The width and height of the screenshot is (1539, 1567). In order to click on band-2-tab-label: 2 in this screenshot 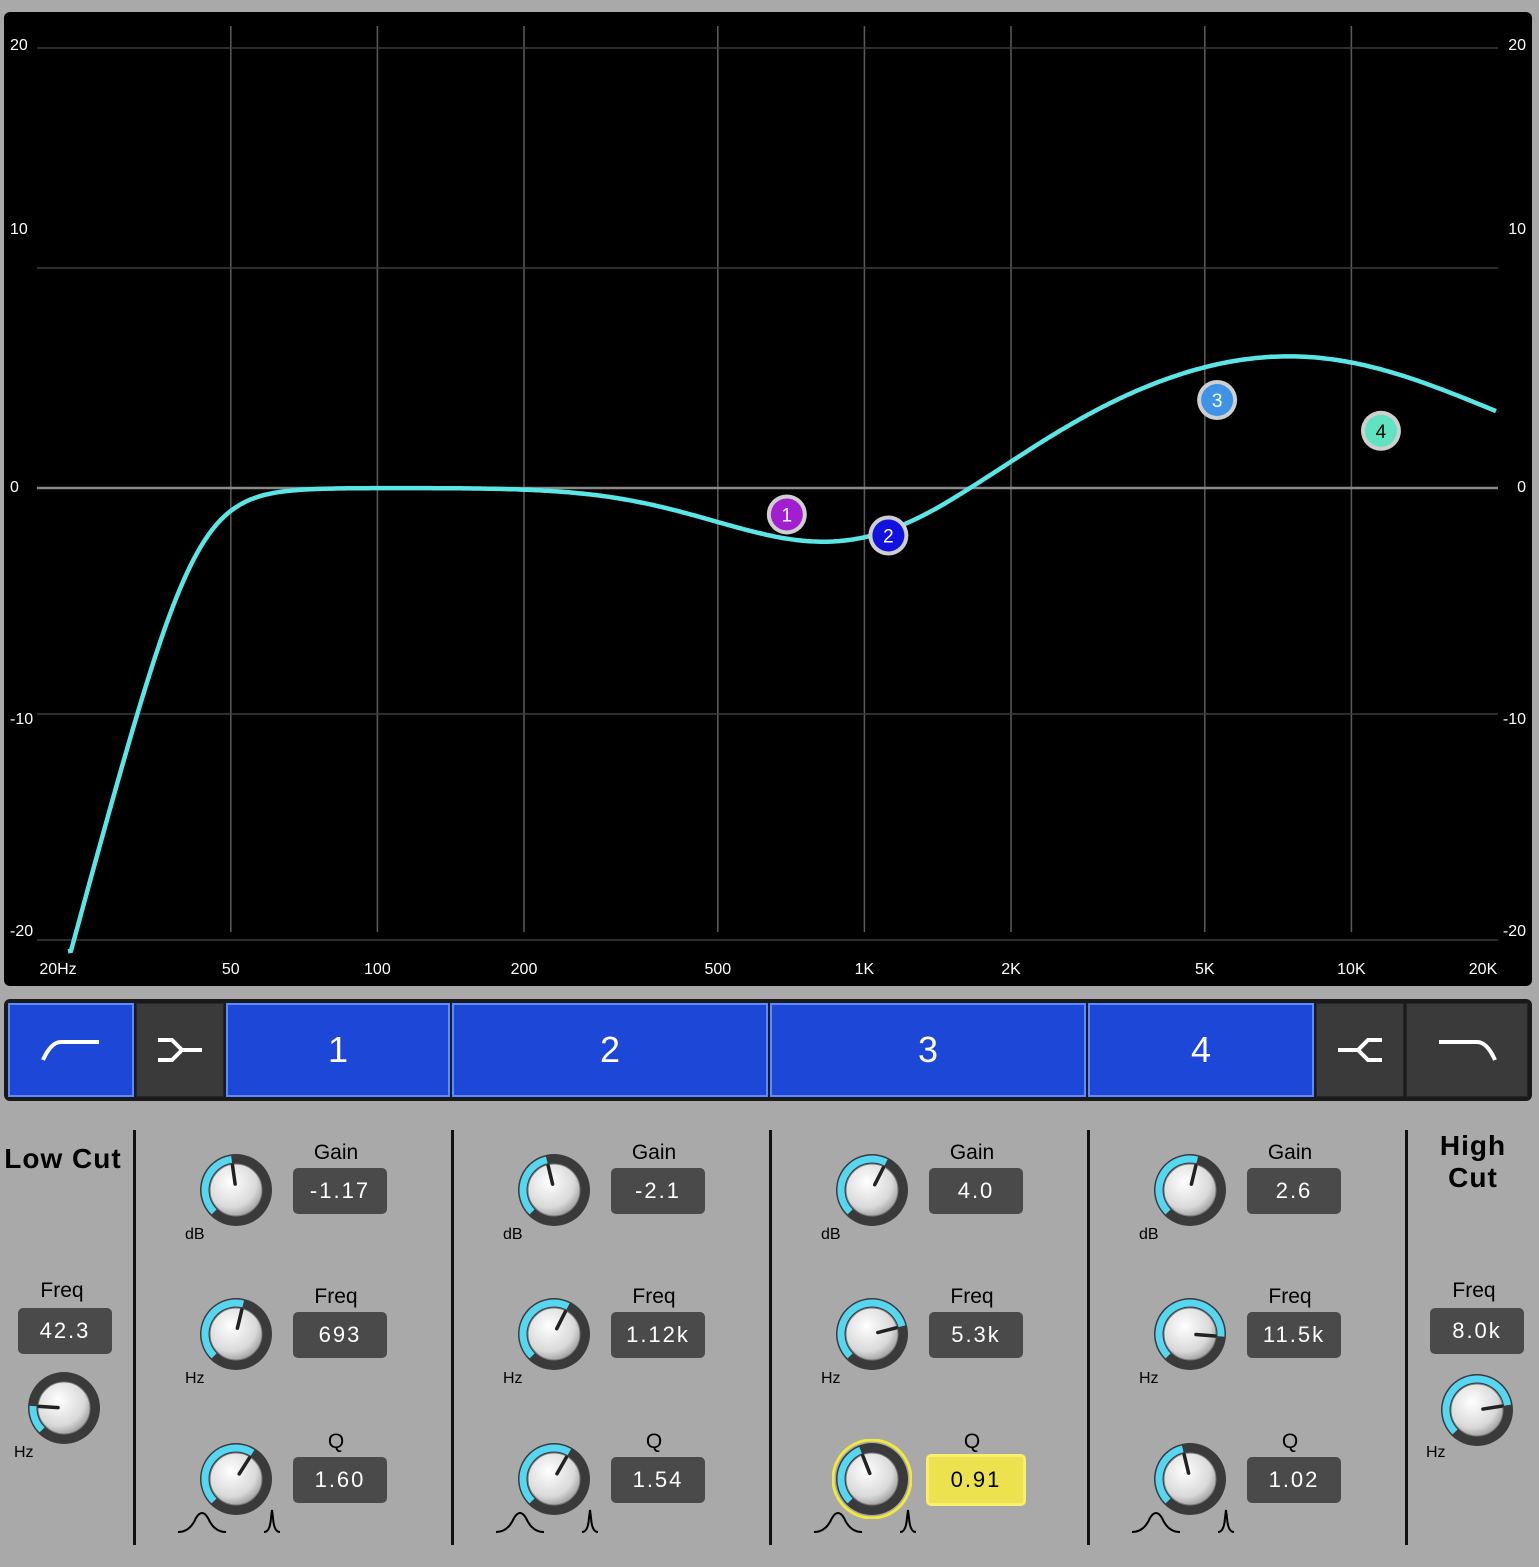, I will do `click(610, 1049)`.